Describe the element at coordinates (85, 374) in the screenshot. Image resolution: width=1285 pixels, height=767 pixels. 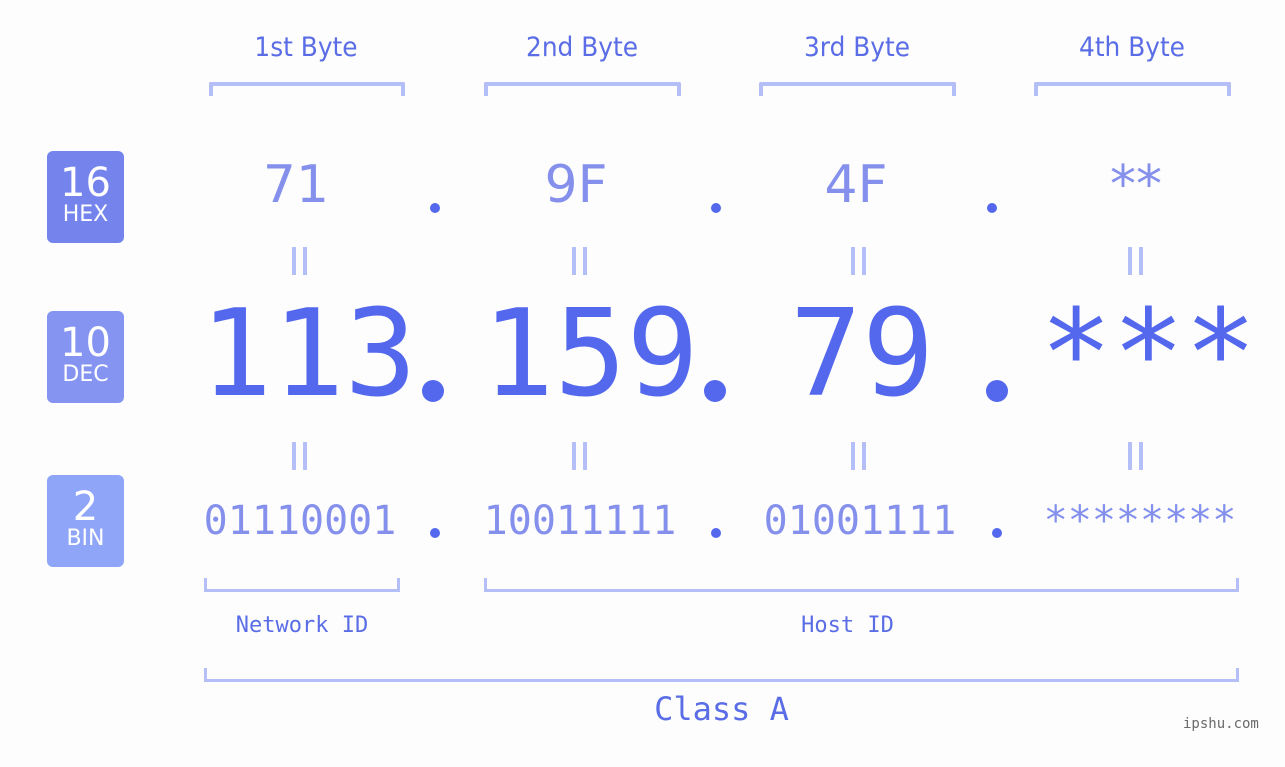
I see `dec-badge-name: DEC` at that location.